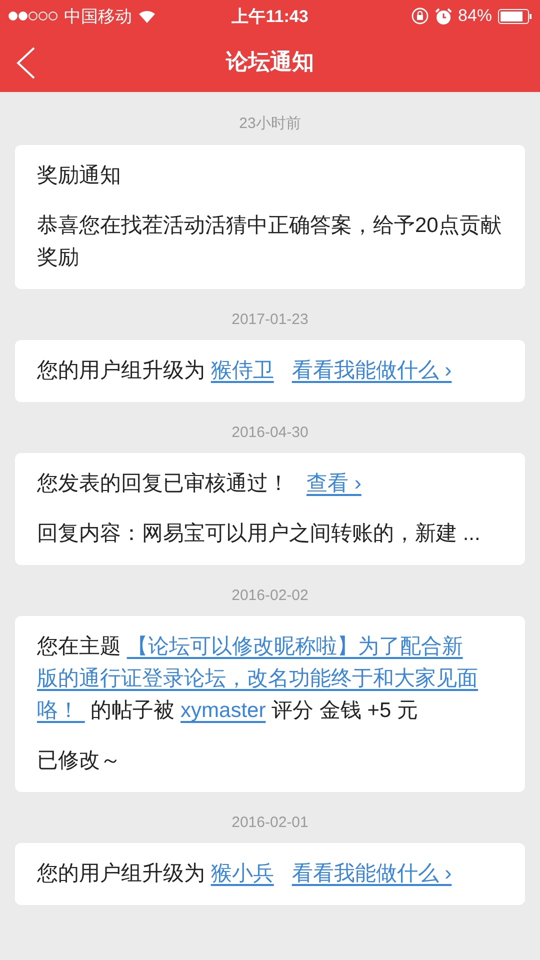 Image resolution: width=540 pixels, height=960 pixels. Describe the element at coordinates (269, 242) in the screenshot. I see `notice-text: 恭喜您在找茬活动活猜中正确答案，给予20点贡献奖励` at that location.